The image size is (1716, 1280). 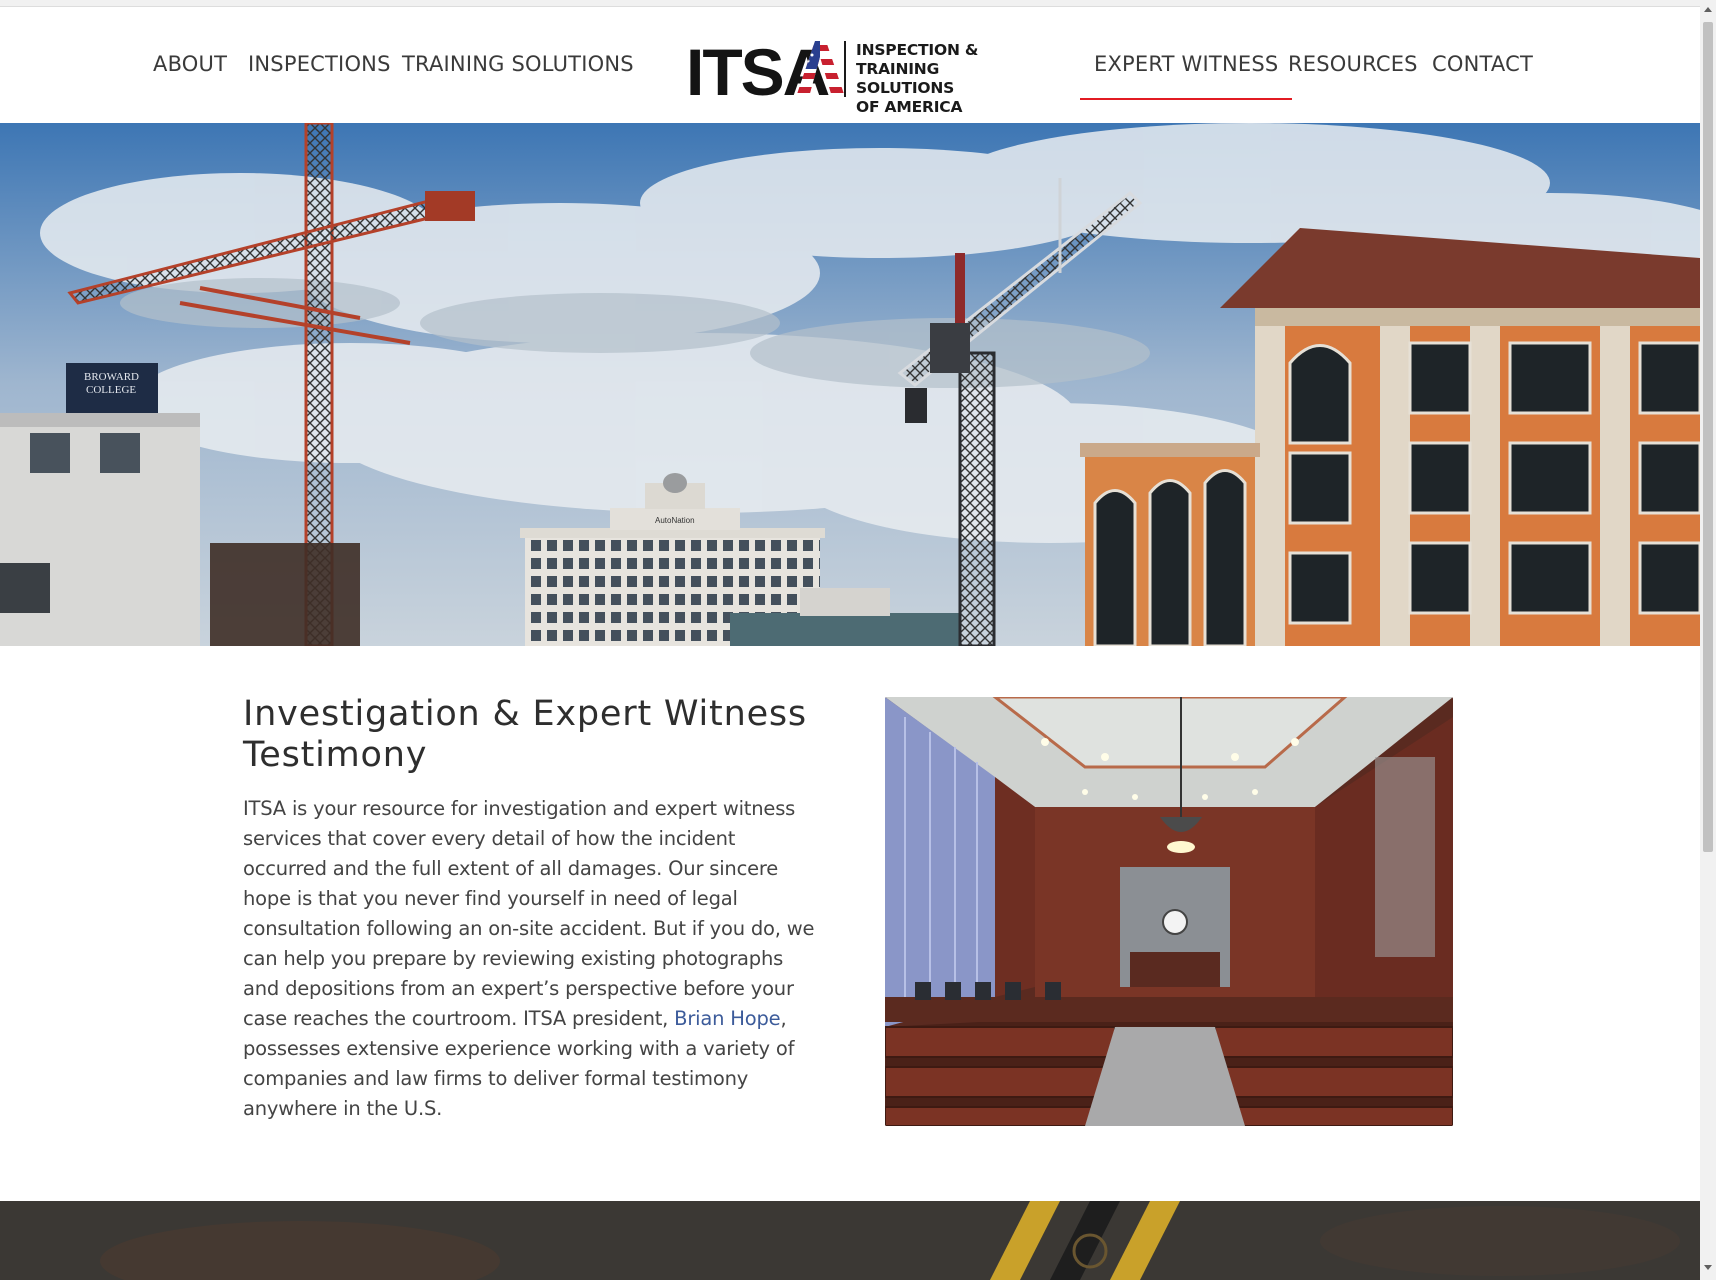 I want to click on courtroom-image, so click(x=1169, y=911).